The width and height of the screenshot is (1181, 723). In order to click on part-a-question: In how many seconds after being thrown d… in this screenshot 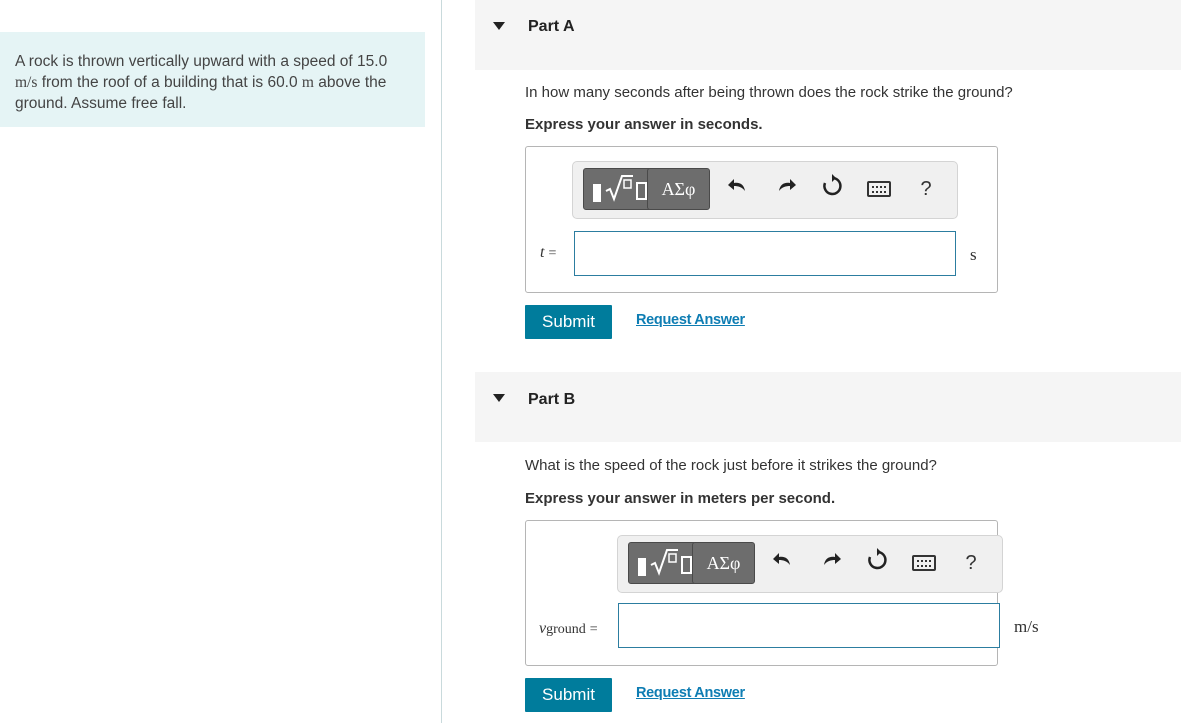, I will do `click(769, 92)`.